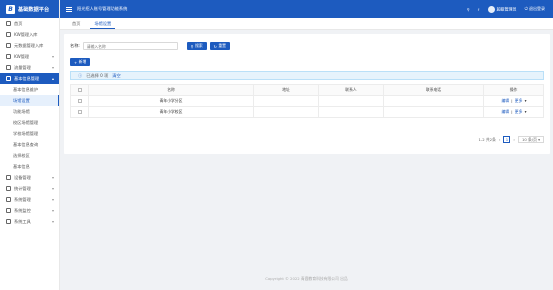 The width and height of the screenshot is (553, 290). What do you see at coordinates (433, 112) in the screenshot?
I see `cell-phone` at bounding box center [433, 112].